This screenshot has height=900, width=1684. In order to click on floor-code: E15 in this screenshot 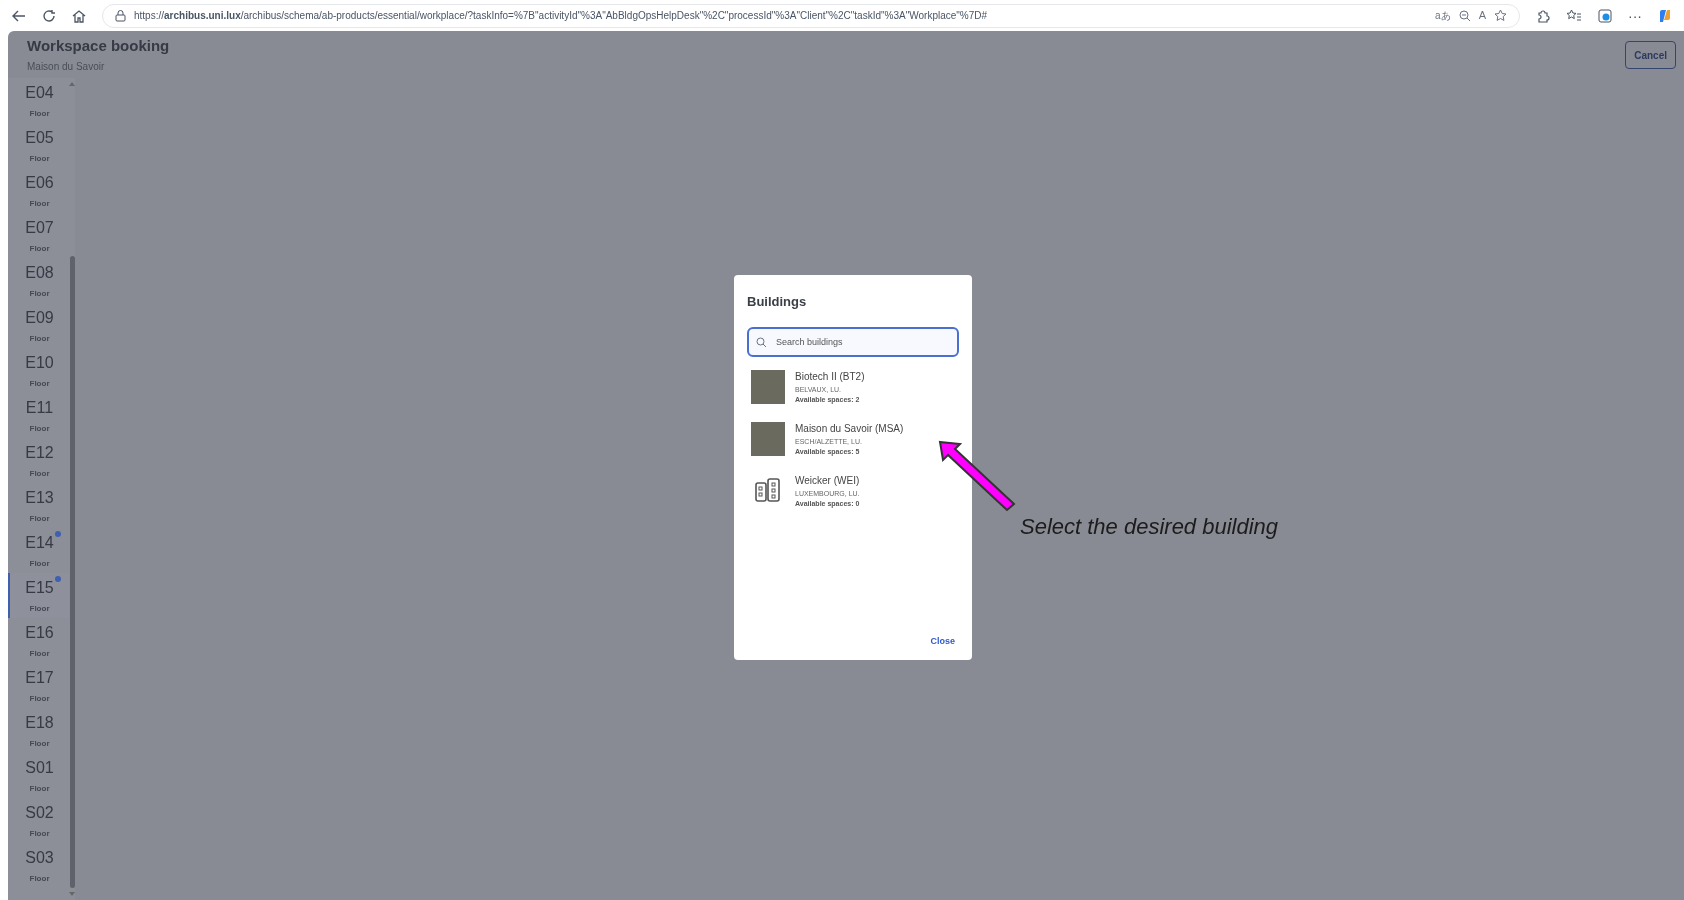, I will do `click(39, 587)`.